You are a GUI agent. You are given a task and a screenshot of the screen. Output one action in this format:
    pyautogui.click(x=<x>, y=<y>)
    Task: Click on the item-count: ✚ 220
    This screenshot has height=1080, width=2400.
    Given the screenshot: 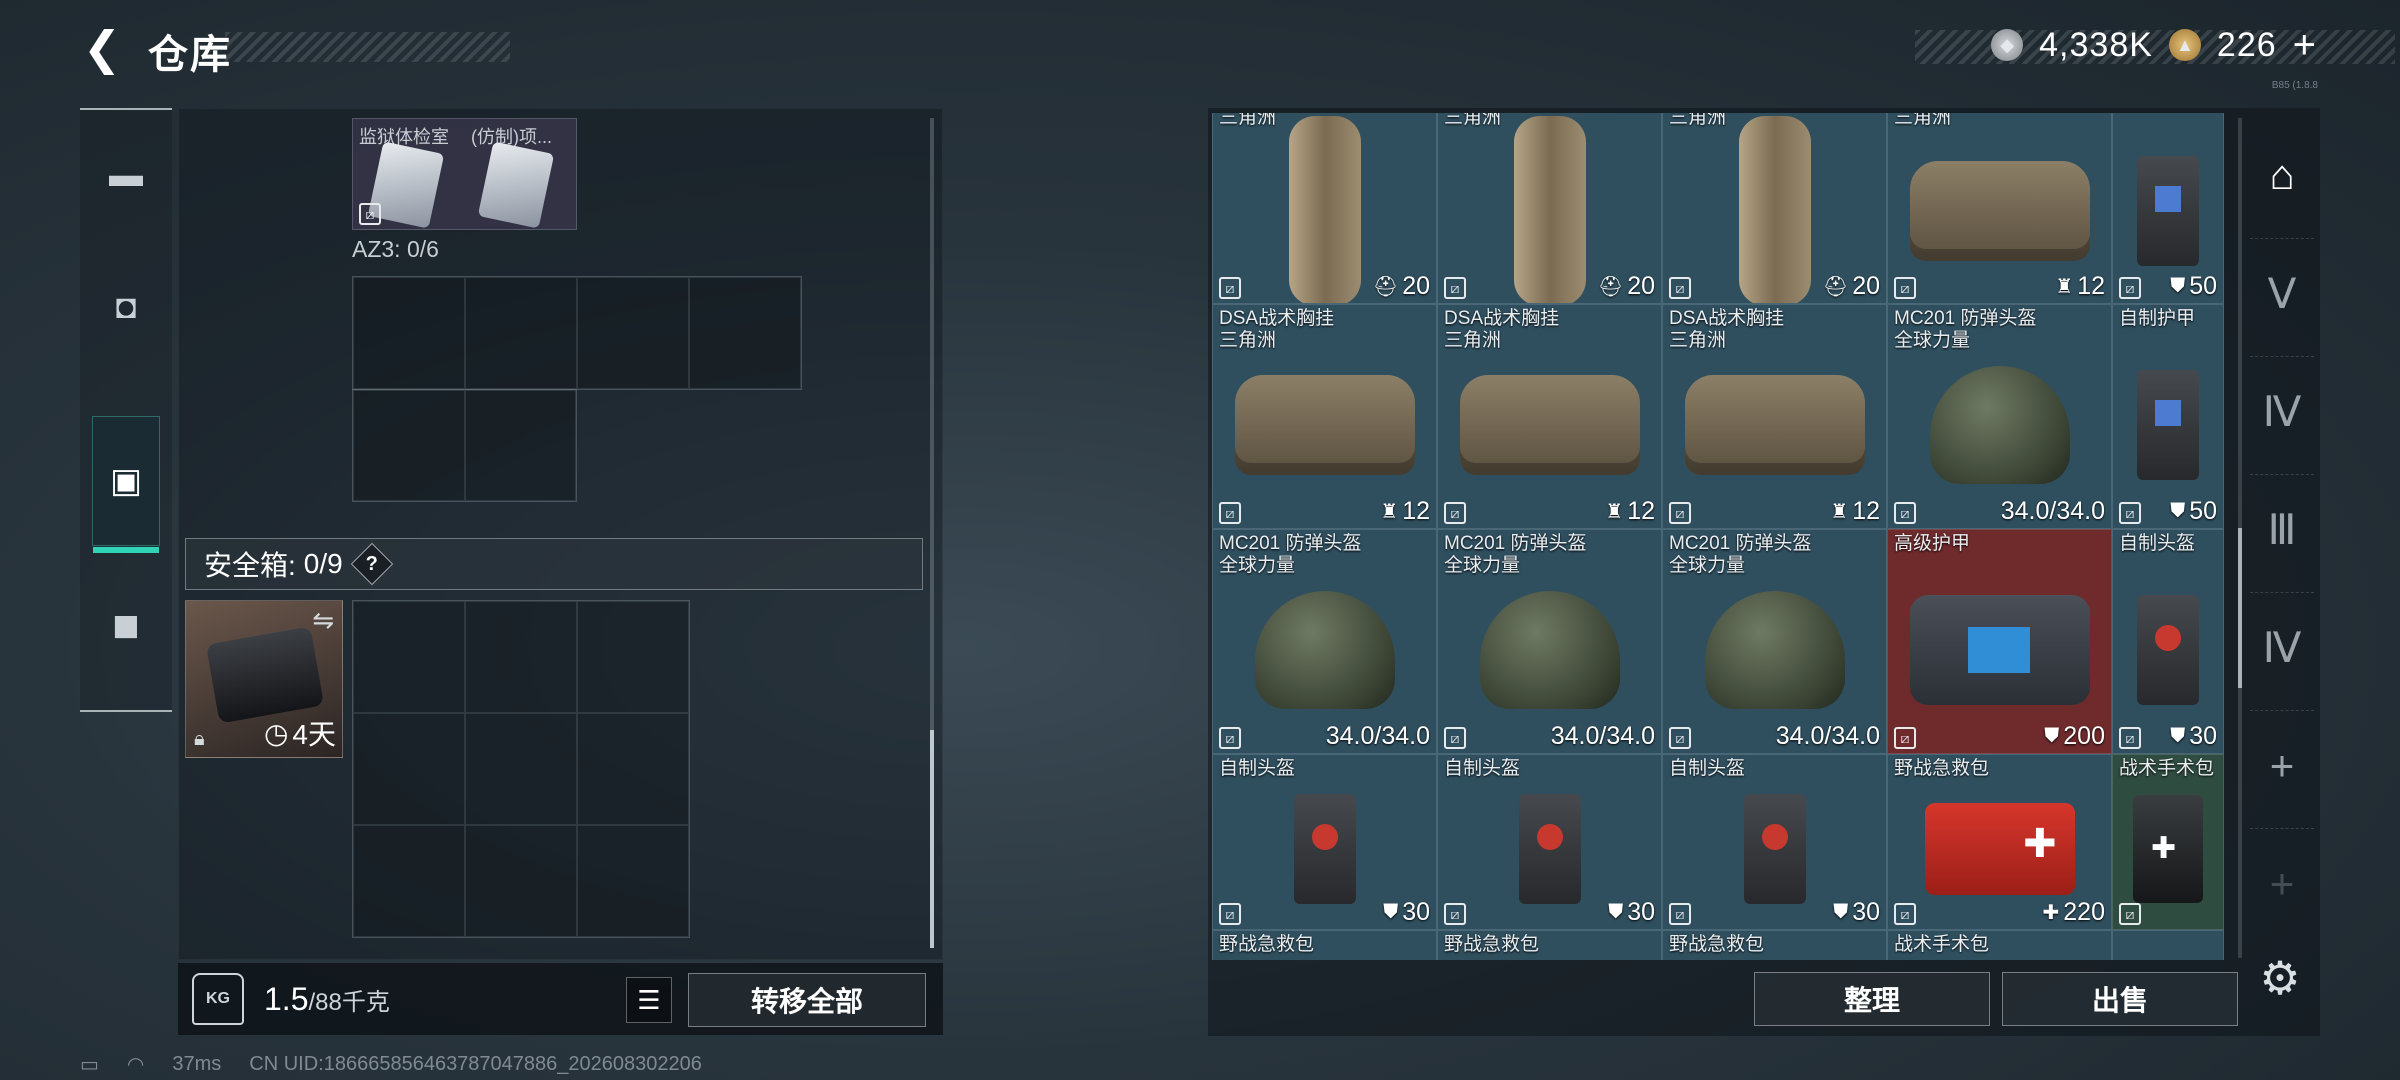 What is the action you would take?
    pyautogui.click(x=2074, y=912)
    